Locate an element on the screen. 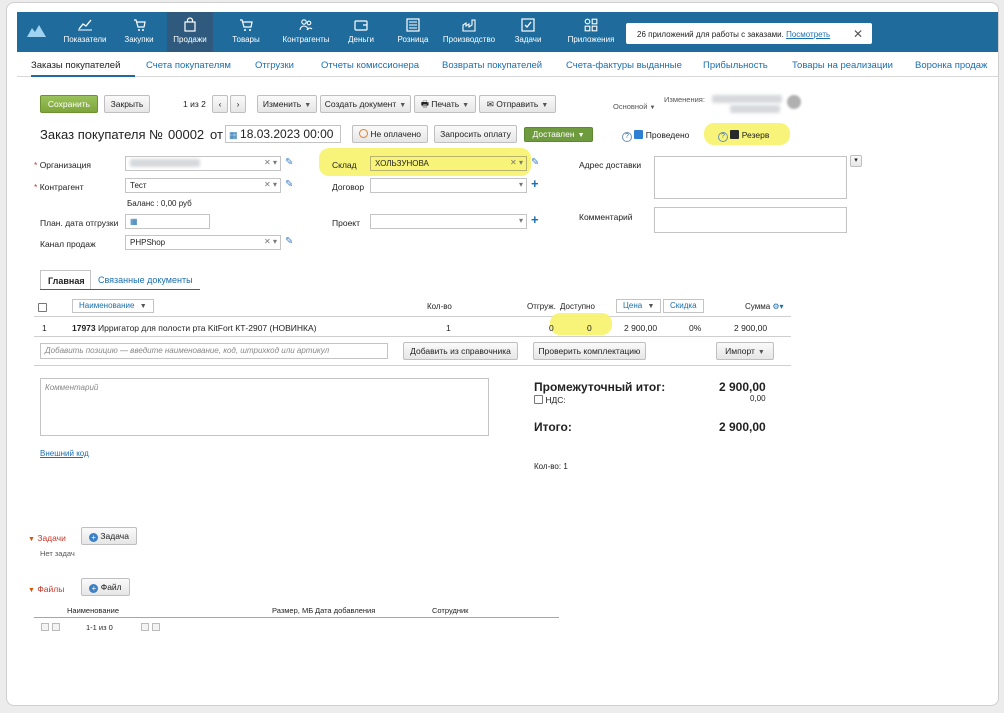  save-button: Сохранить is located at coordinates (69, 104).